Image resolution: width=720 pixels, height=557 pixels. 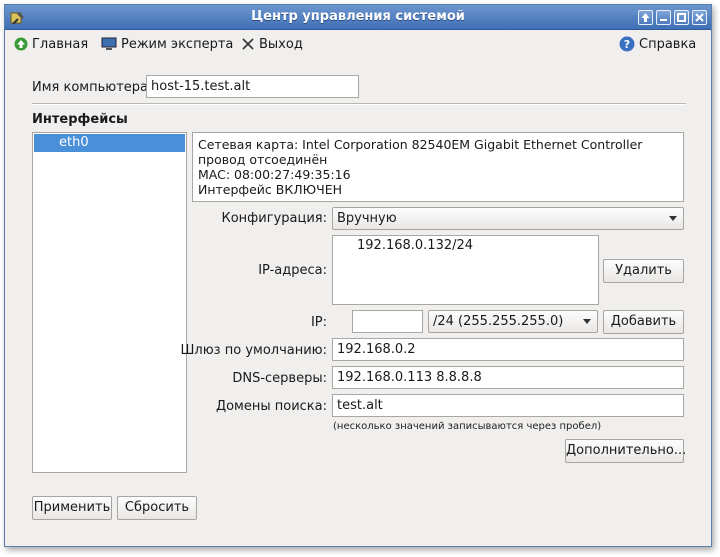 I want to click on help-label: Справка, so click(x=668, y=44).